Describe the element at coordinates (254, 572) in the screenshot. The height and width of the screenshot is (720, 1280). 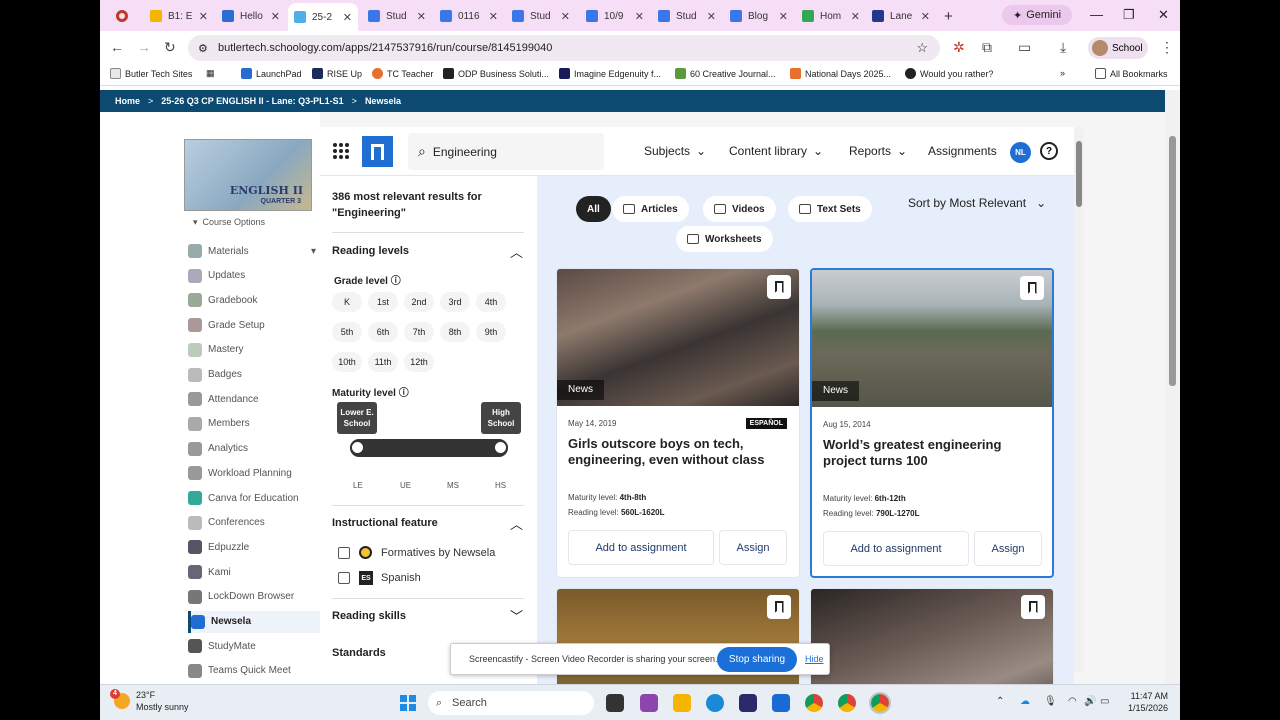
I see `sidebar-item: Kami` at that location.